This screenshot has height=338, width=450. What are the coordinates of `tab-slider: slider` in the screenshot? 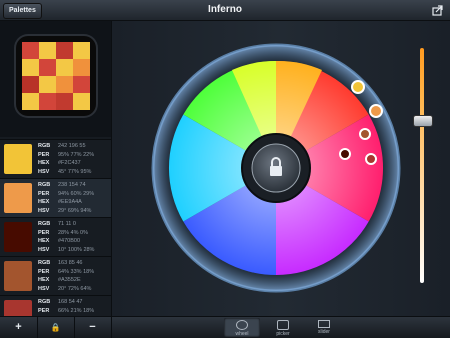 It's located at (324, 327).